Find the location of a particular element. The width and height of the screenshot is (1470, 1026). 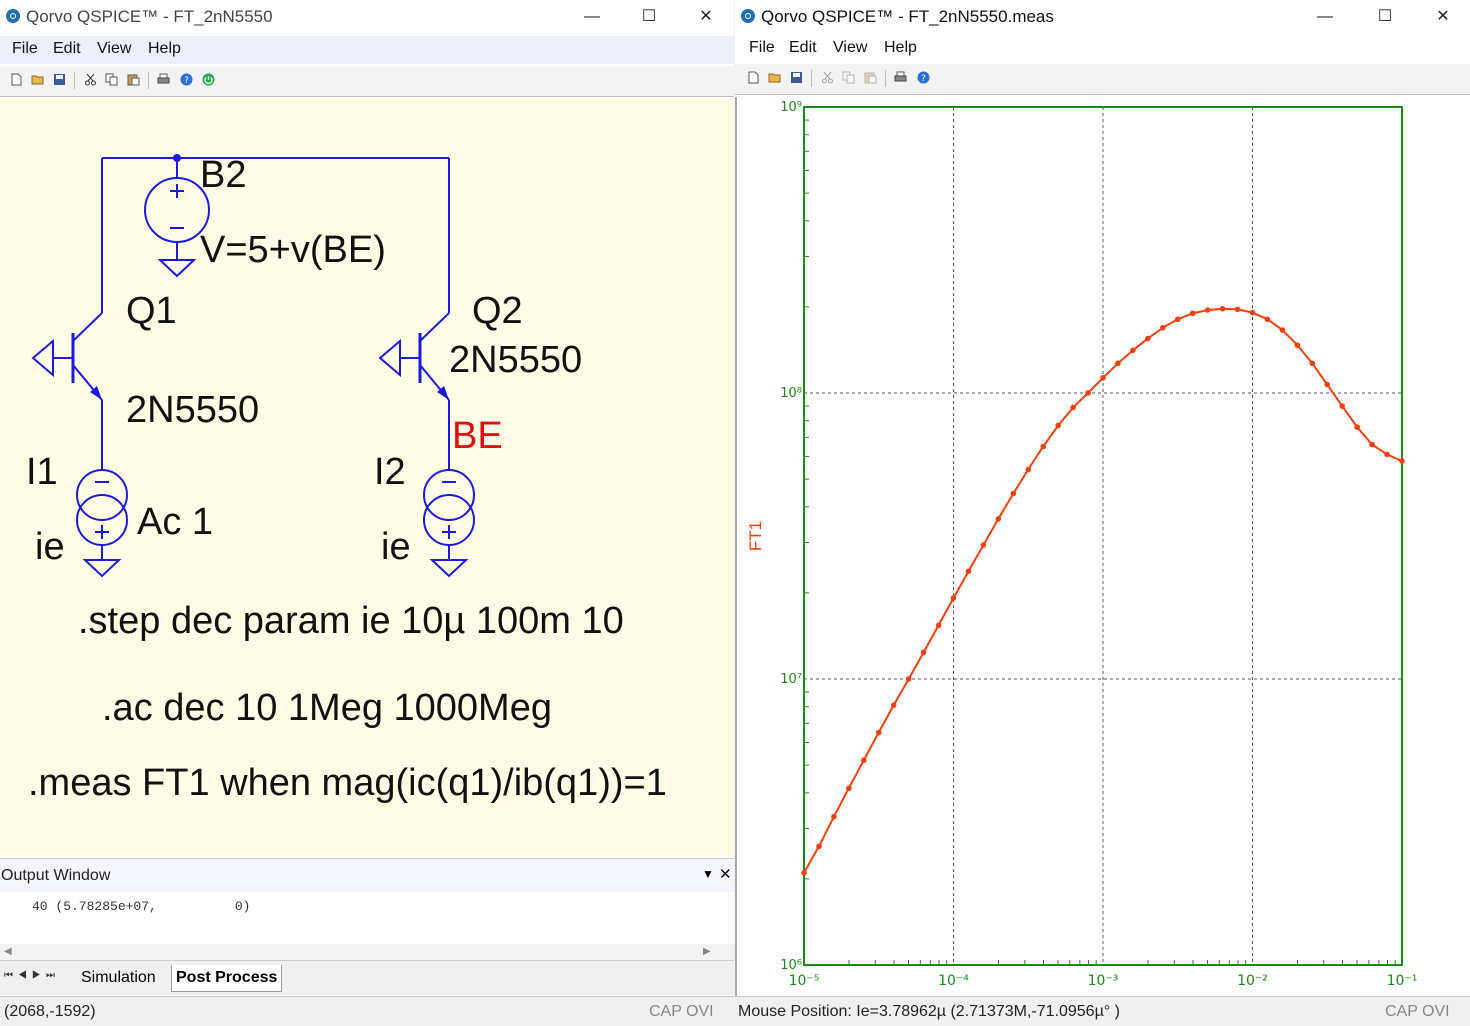

q2-base-arrow is located at coordinates (389, 358).